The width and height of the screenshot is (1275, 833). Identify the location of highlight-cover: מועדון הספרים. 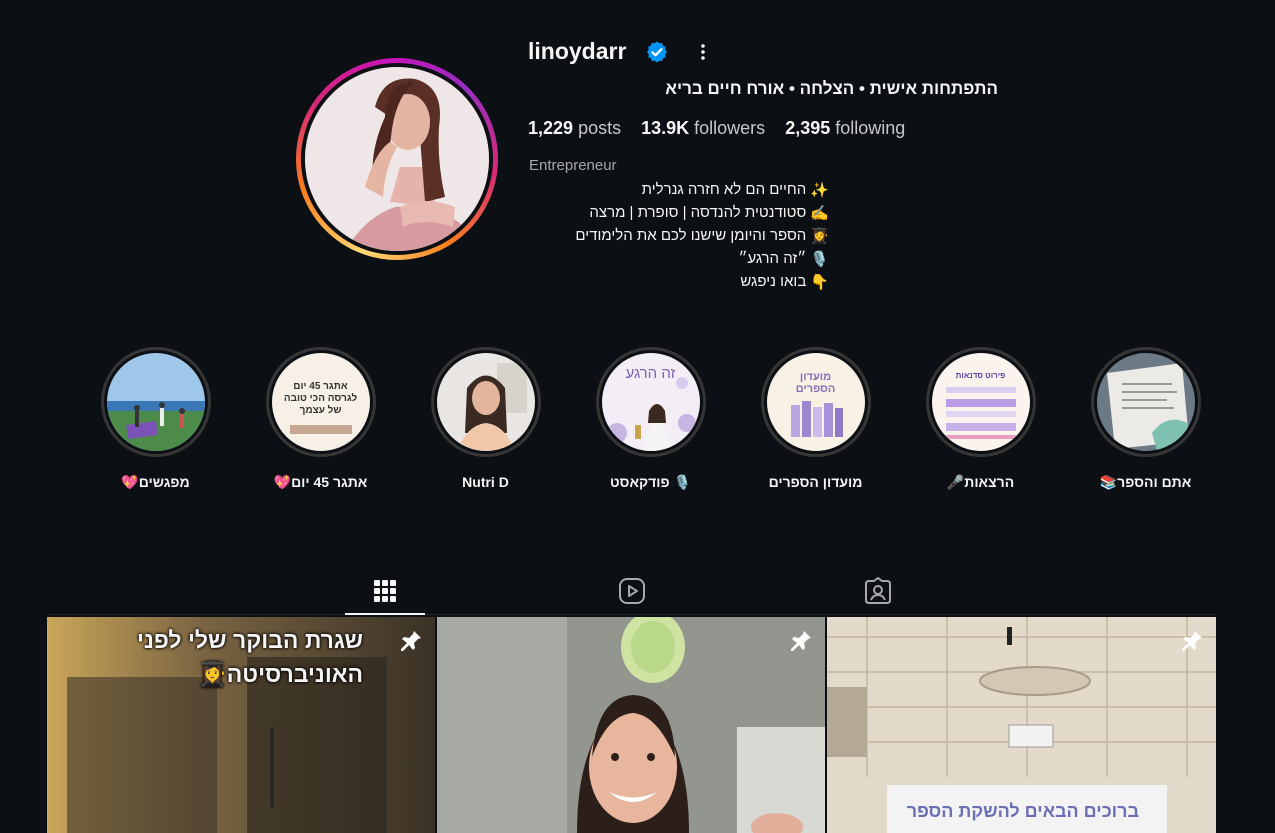
(815, 402).